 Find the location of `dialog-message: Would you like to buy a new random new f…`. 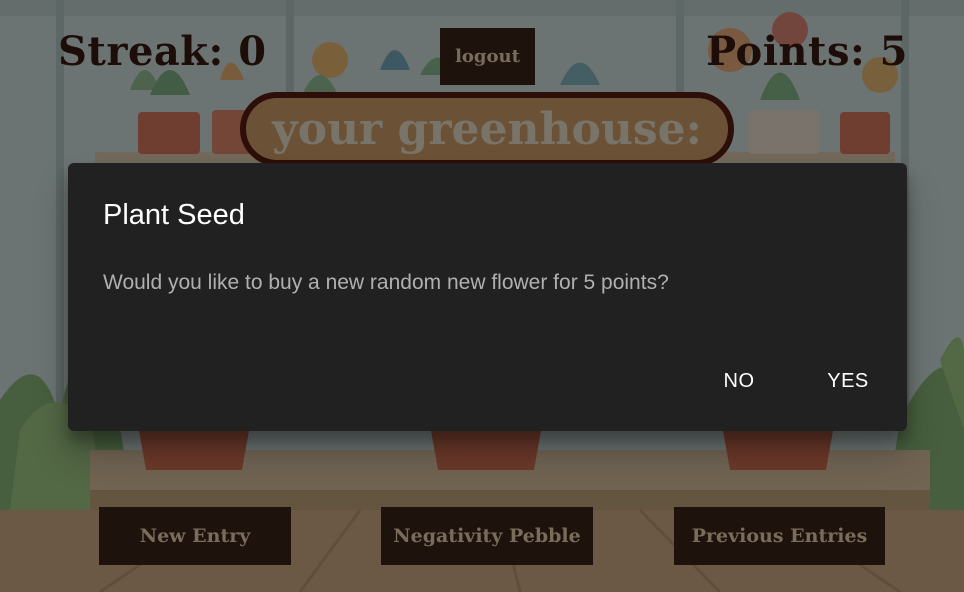

dialog-message: Would you like to buy a new random new f… is located at coordinates (386, 282).